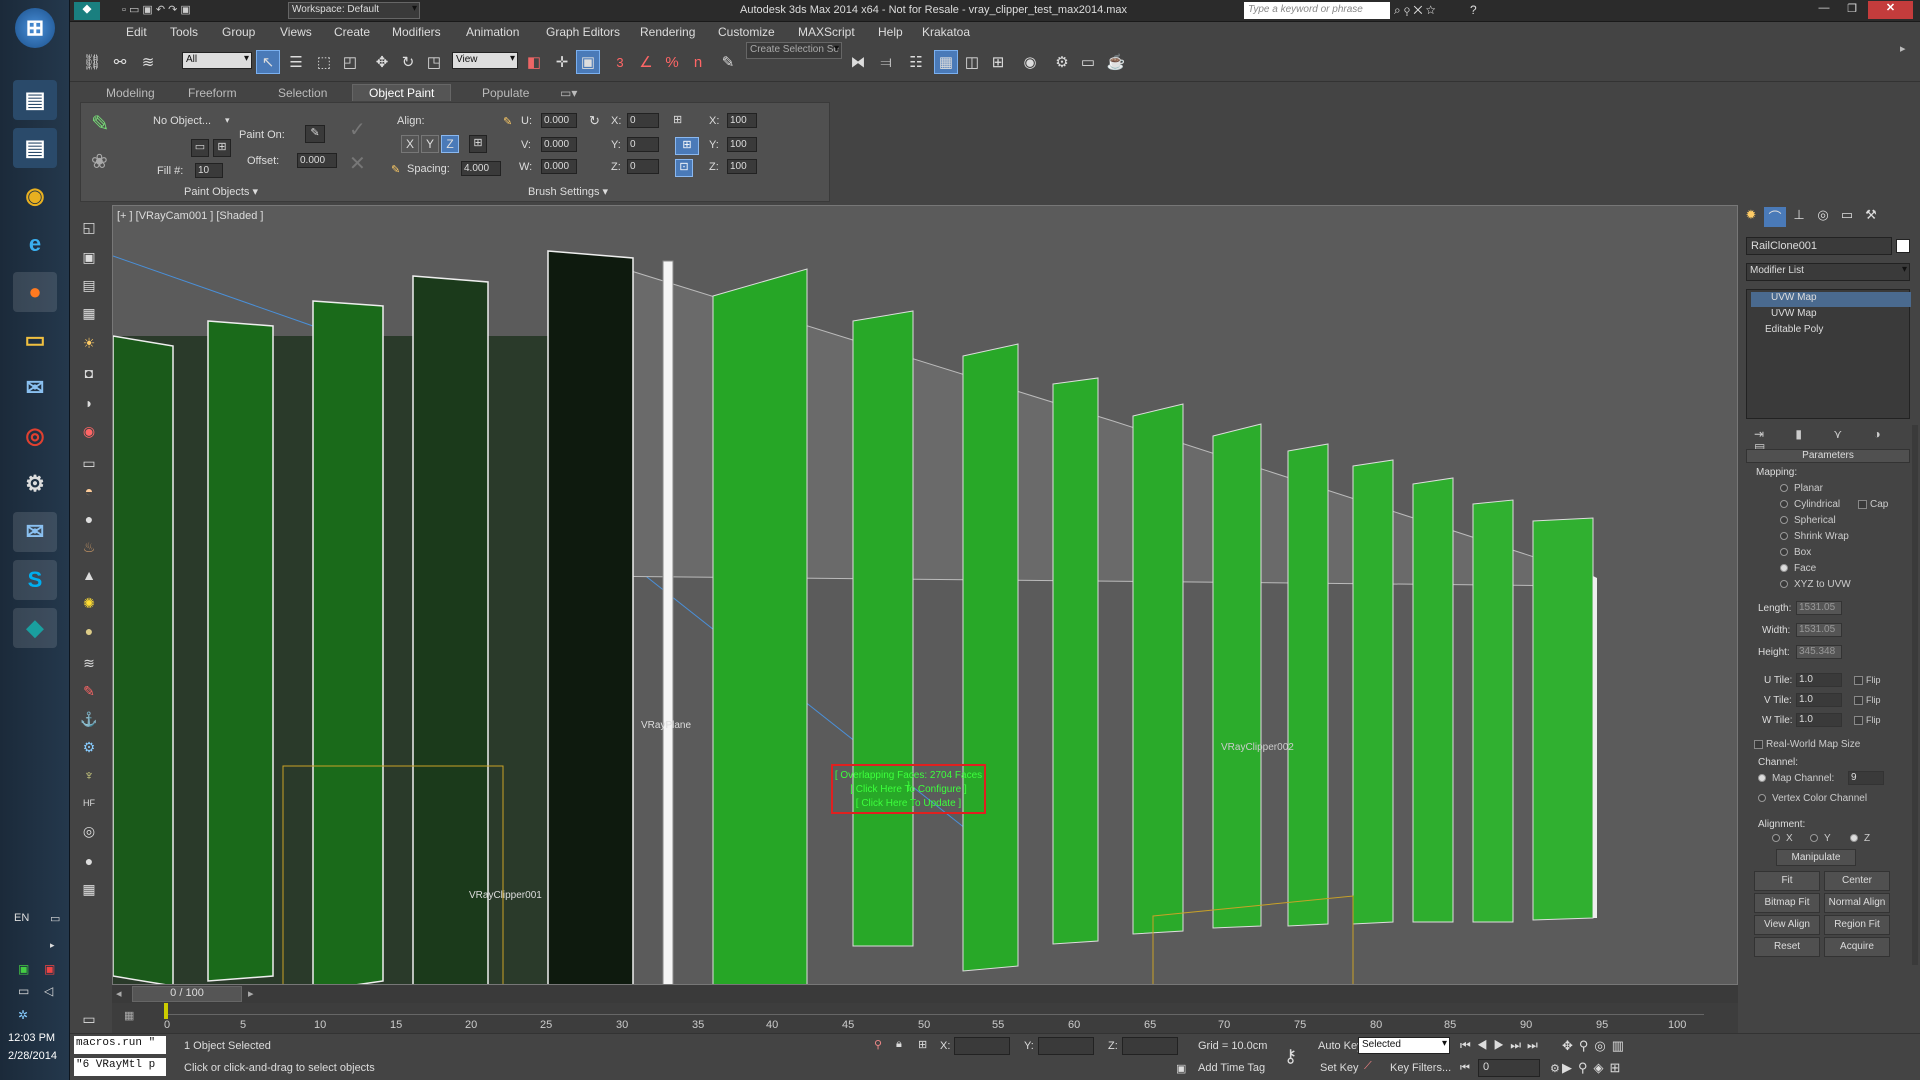  Describe the element at coordinates (1903, 246) in the screenshot. I see `object-color-swatch` at that location.